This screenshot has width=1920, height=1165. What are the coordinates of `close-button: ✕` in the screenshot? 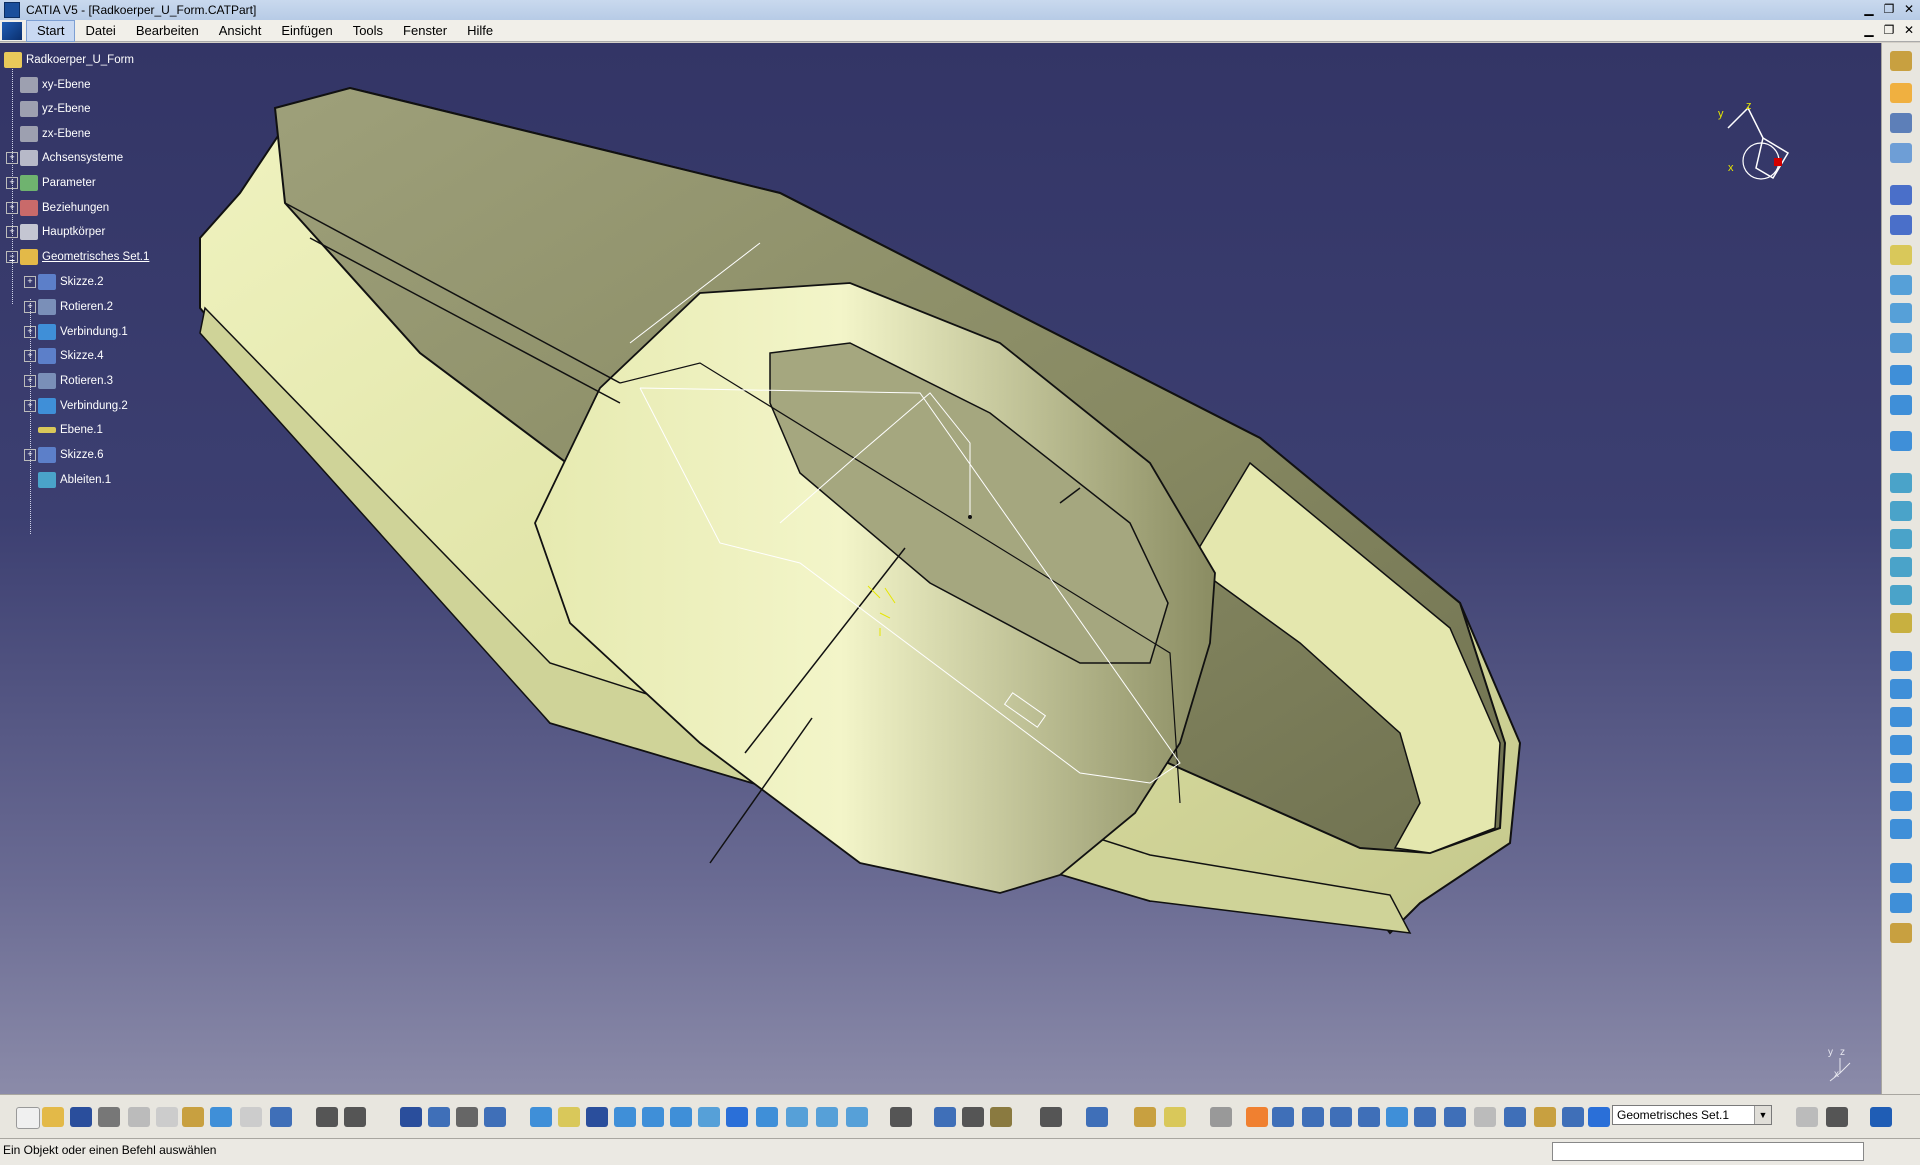 It's located at (1909, 9).